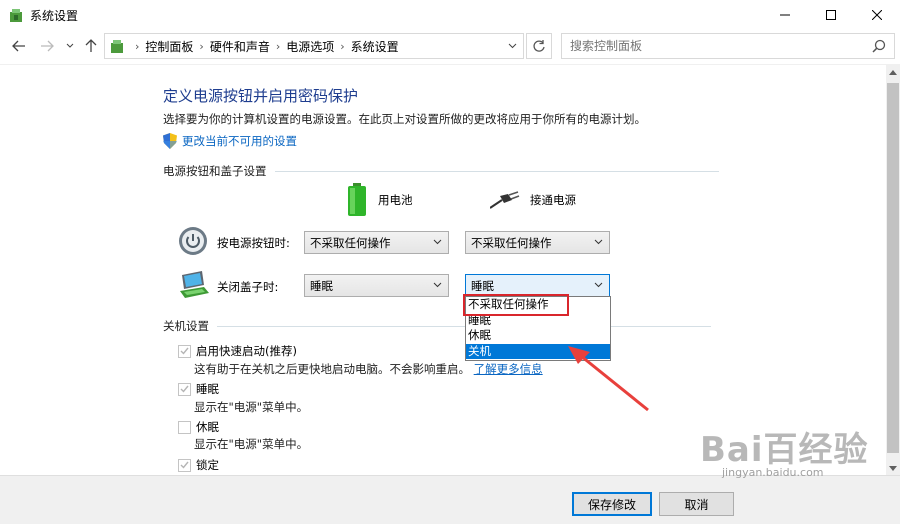 This screenshot has height=524, width=900. I want to click on maximize-icon, so click(831, 15).